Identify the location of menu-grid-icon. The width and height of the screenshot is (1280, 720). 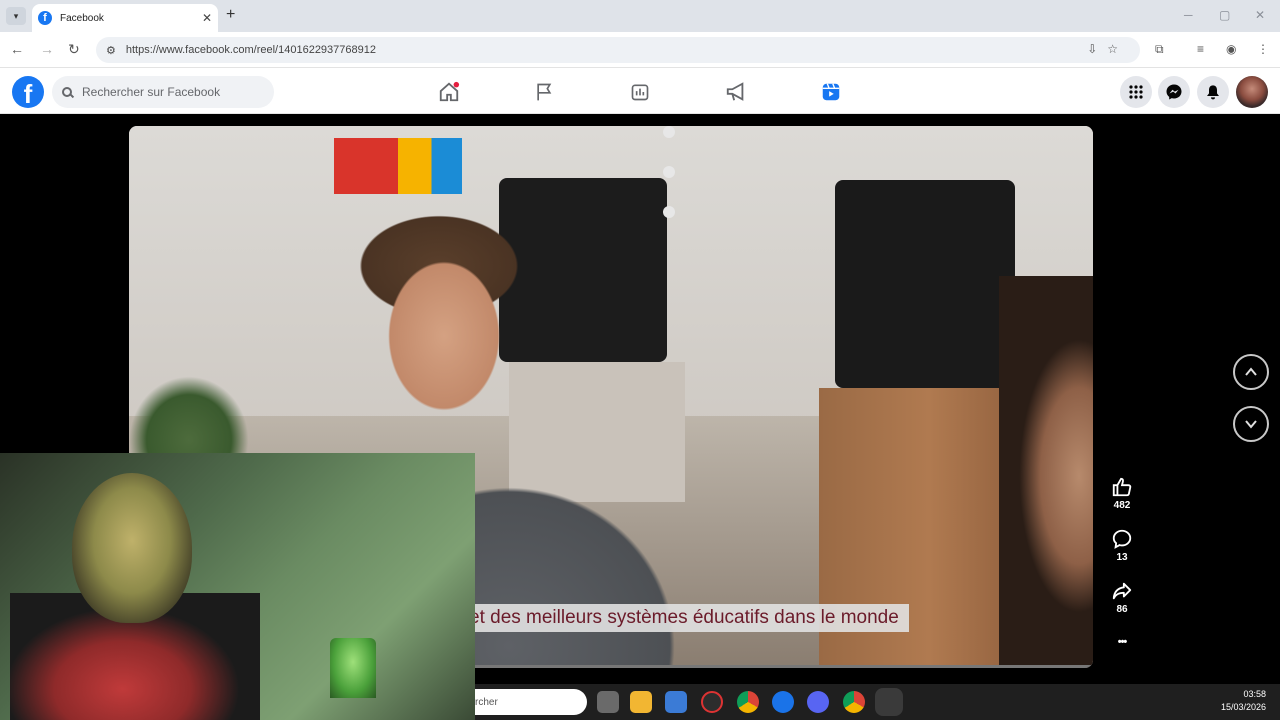
(1136, 92).